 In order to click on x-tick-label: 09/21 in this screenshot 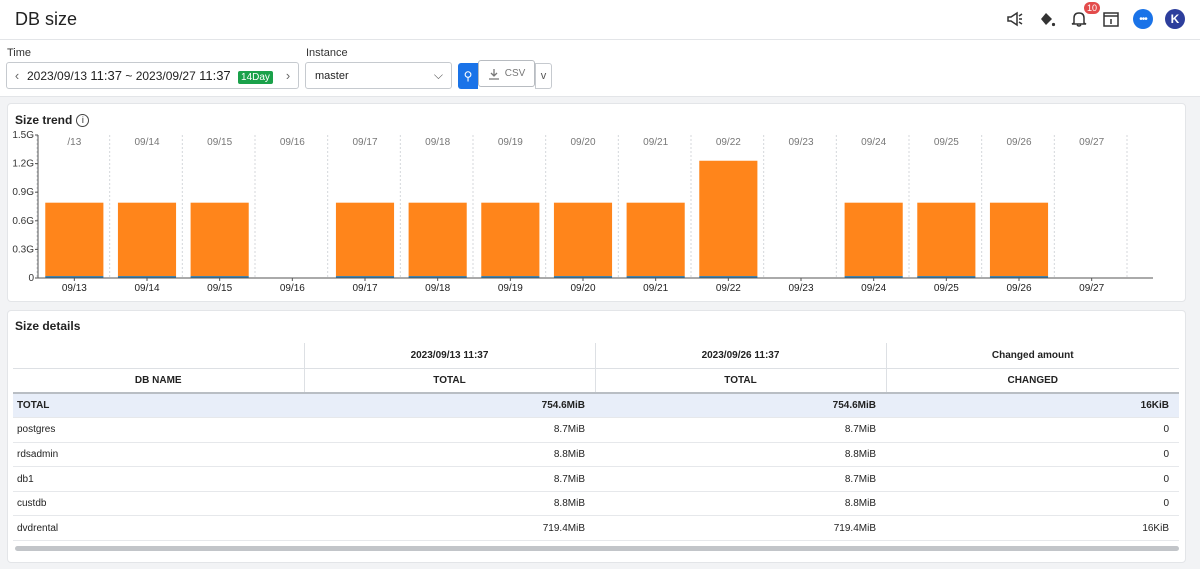, I will do `click(655, 288)`.